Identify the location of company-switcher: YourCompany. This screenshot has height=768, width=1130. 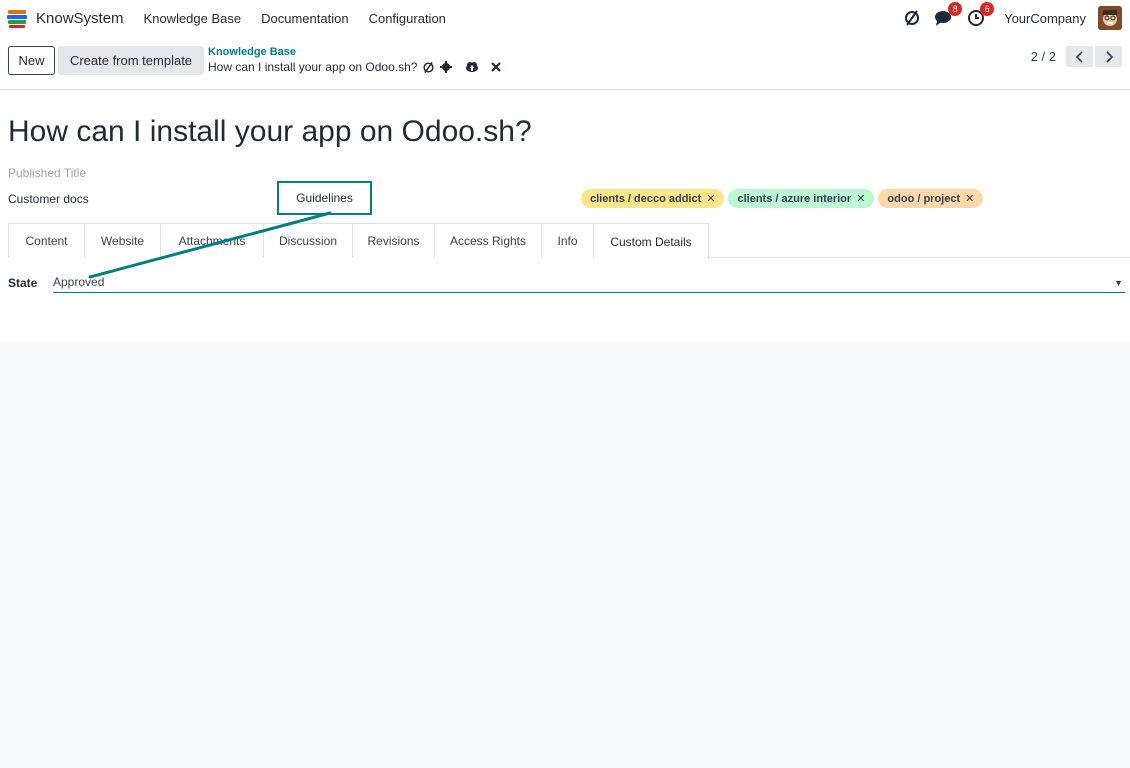
(1045, 18).